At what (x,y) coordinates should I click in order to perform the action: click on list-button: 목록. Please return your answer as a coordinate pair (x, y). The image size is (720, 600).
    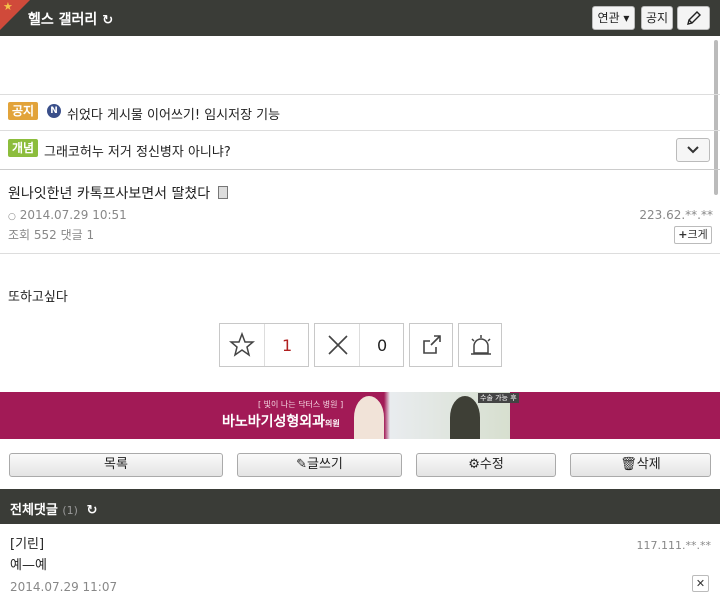
    Looking at the image, I should click on (116, 465).